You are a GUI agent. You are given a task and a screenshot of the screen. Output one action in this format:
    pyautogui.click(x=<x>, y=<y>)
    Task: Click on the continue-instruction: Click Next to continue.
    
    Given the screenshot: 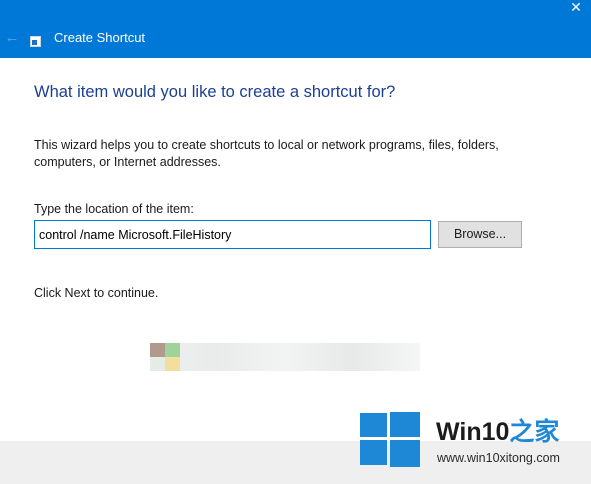 What is the action you would take?
    pyautogui.click(x=96, y=293)
    